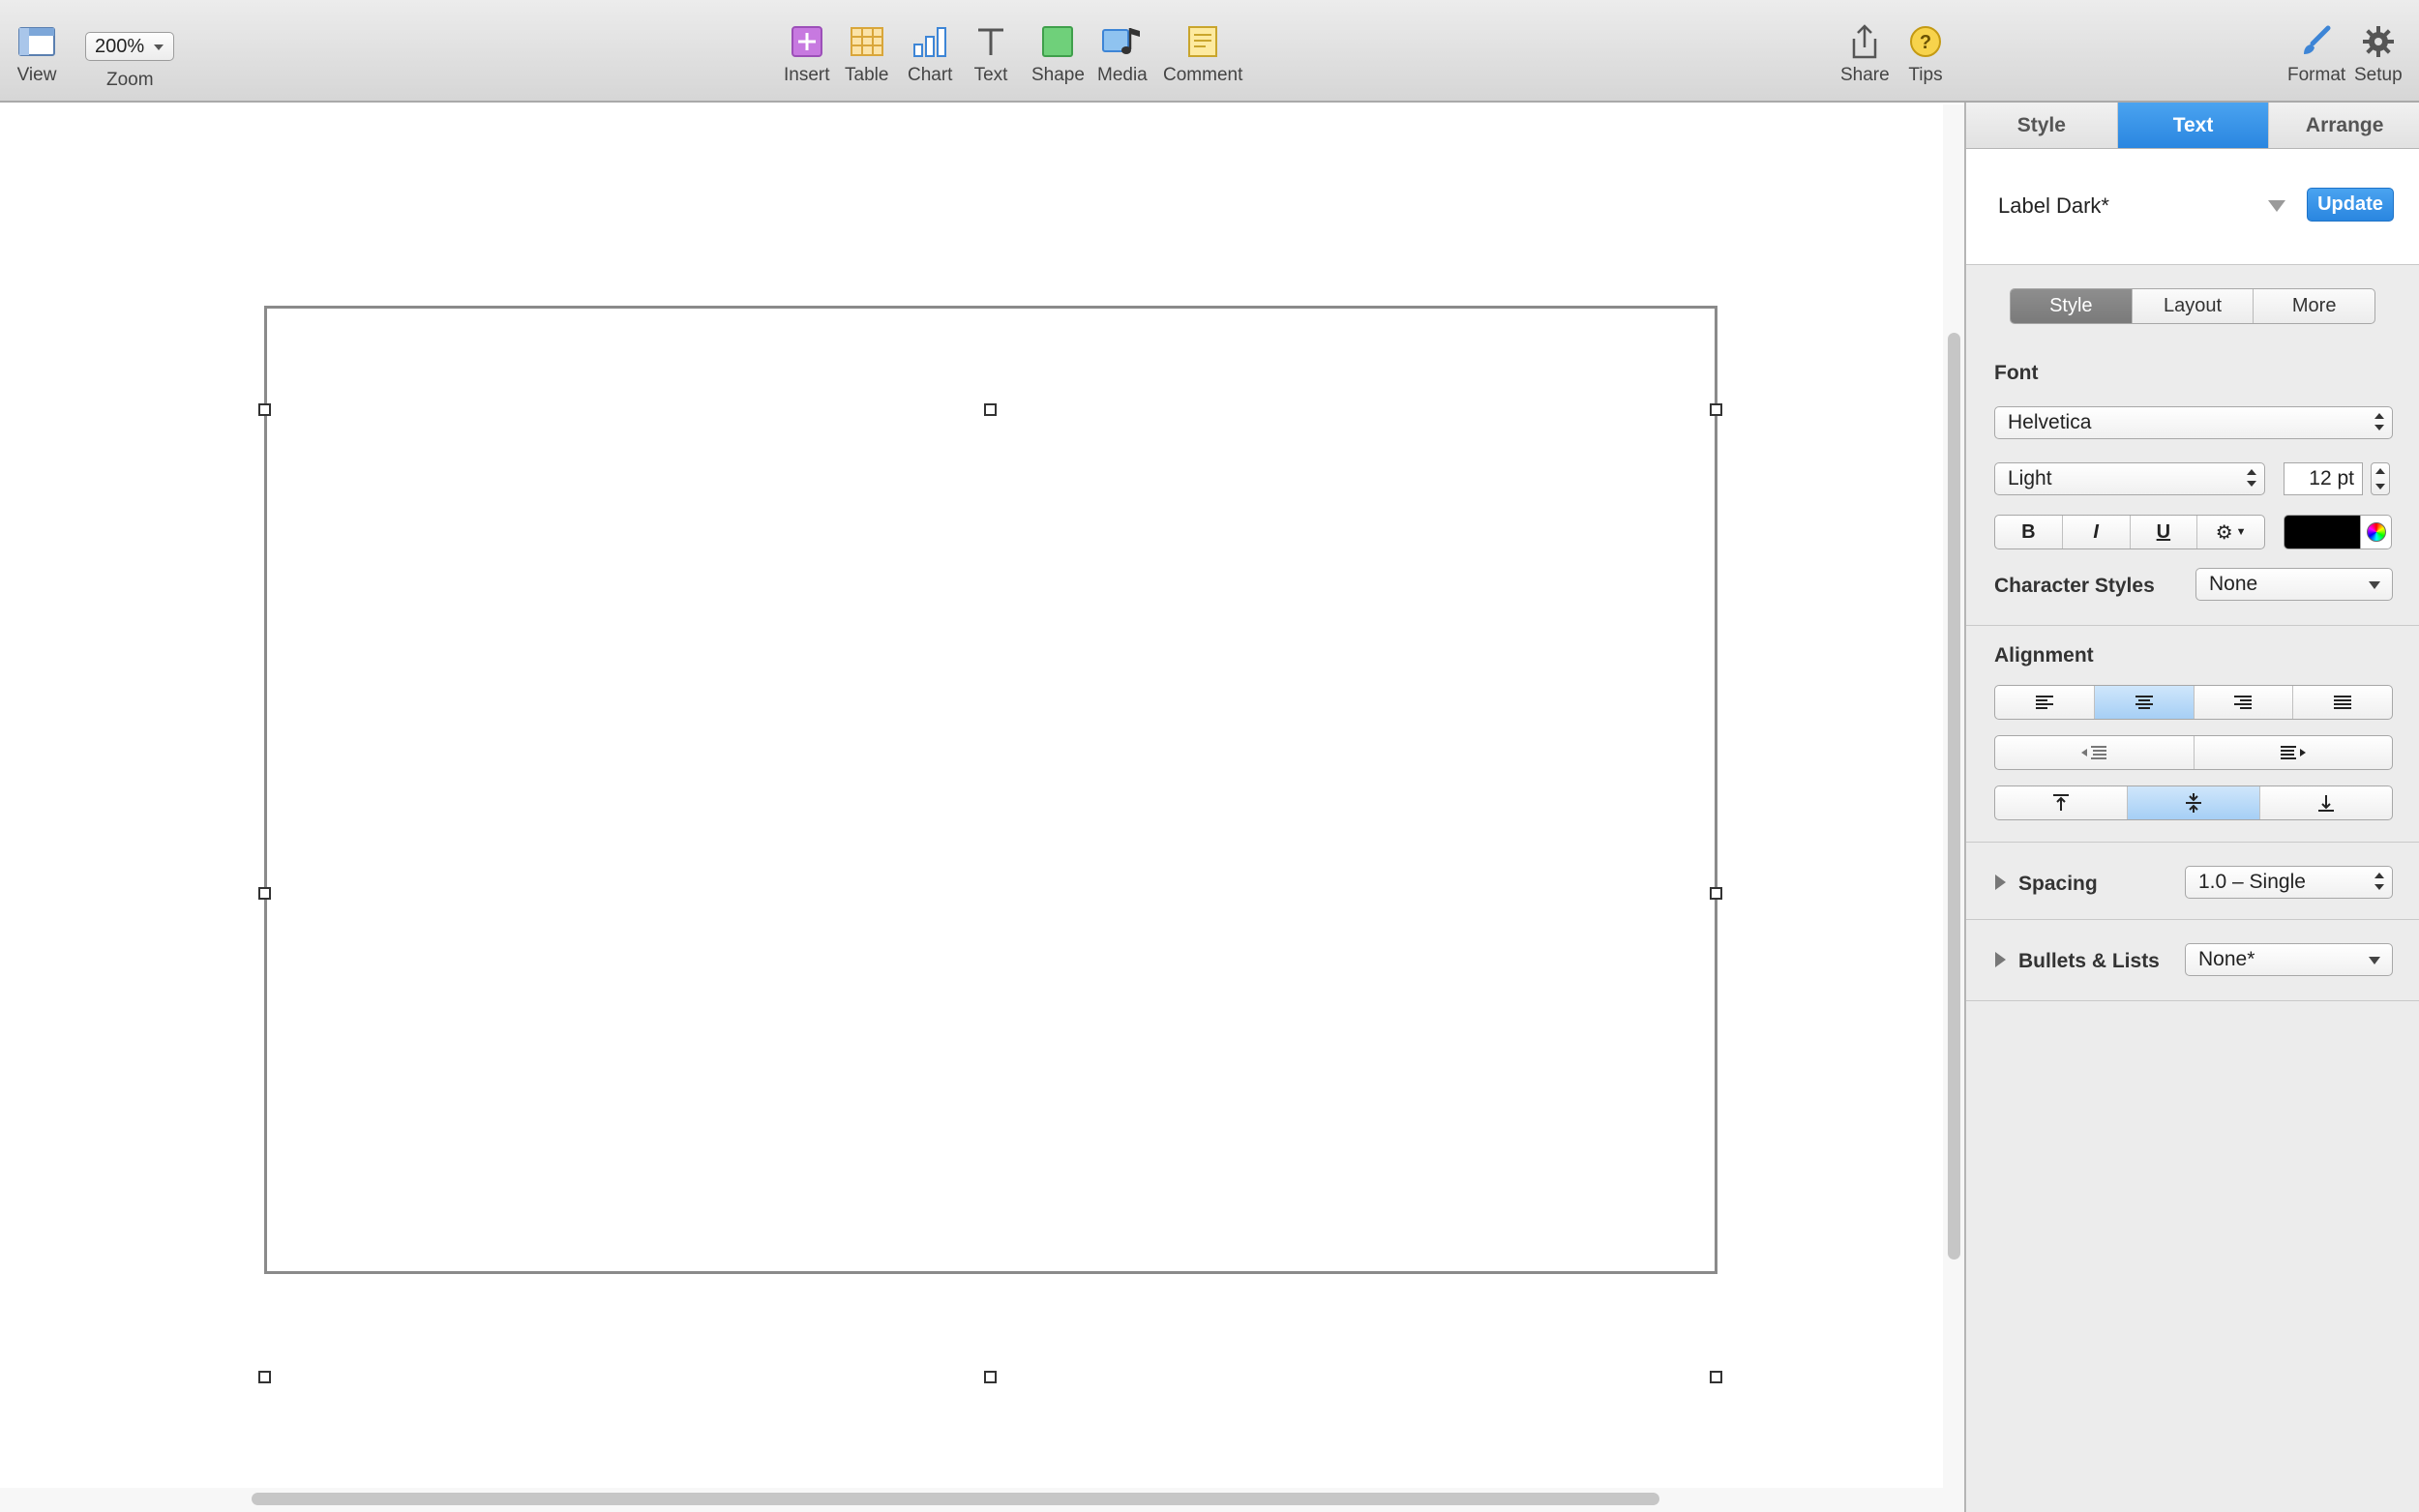 This screenshot has height=1512, width=2419. Describe the element at coordinates (2095, 753) in the screenshot. I see `decrease-indent-button` at that location.